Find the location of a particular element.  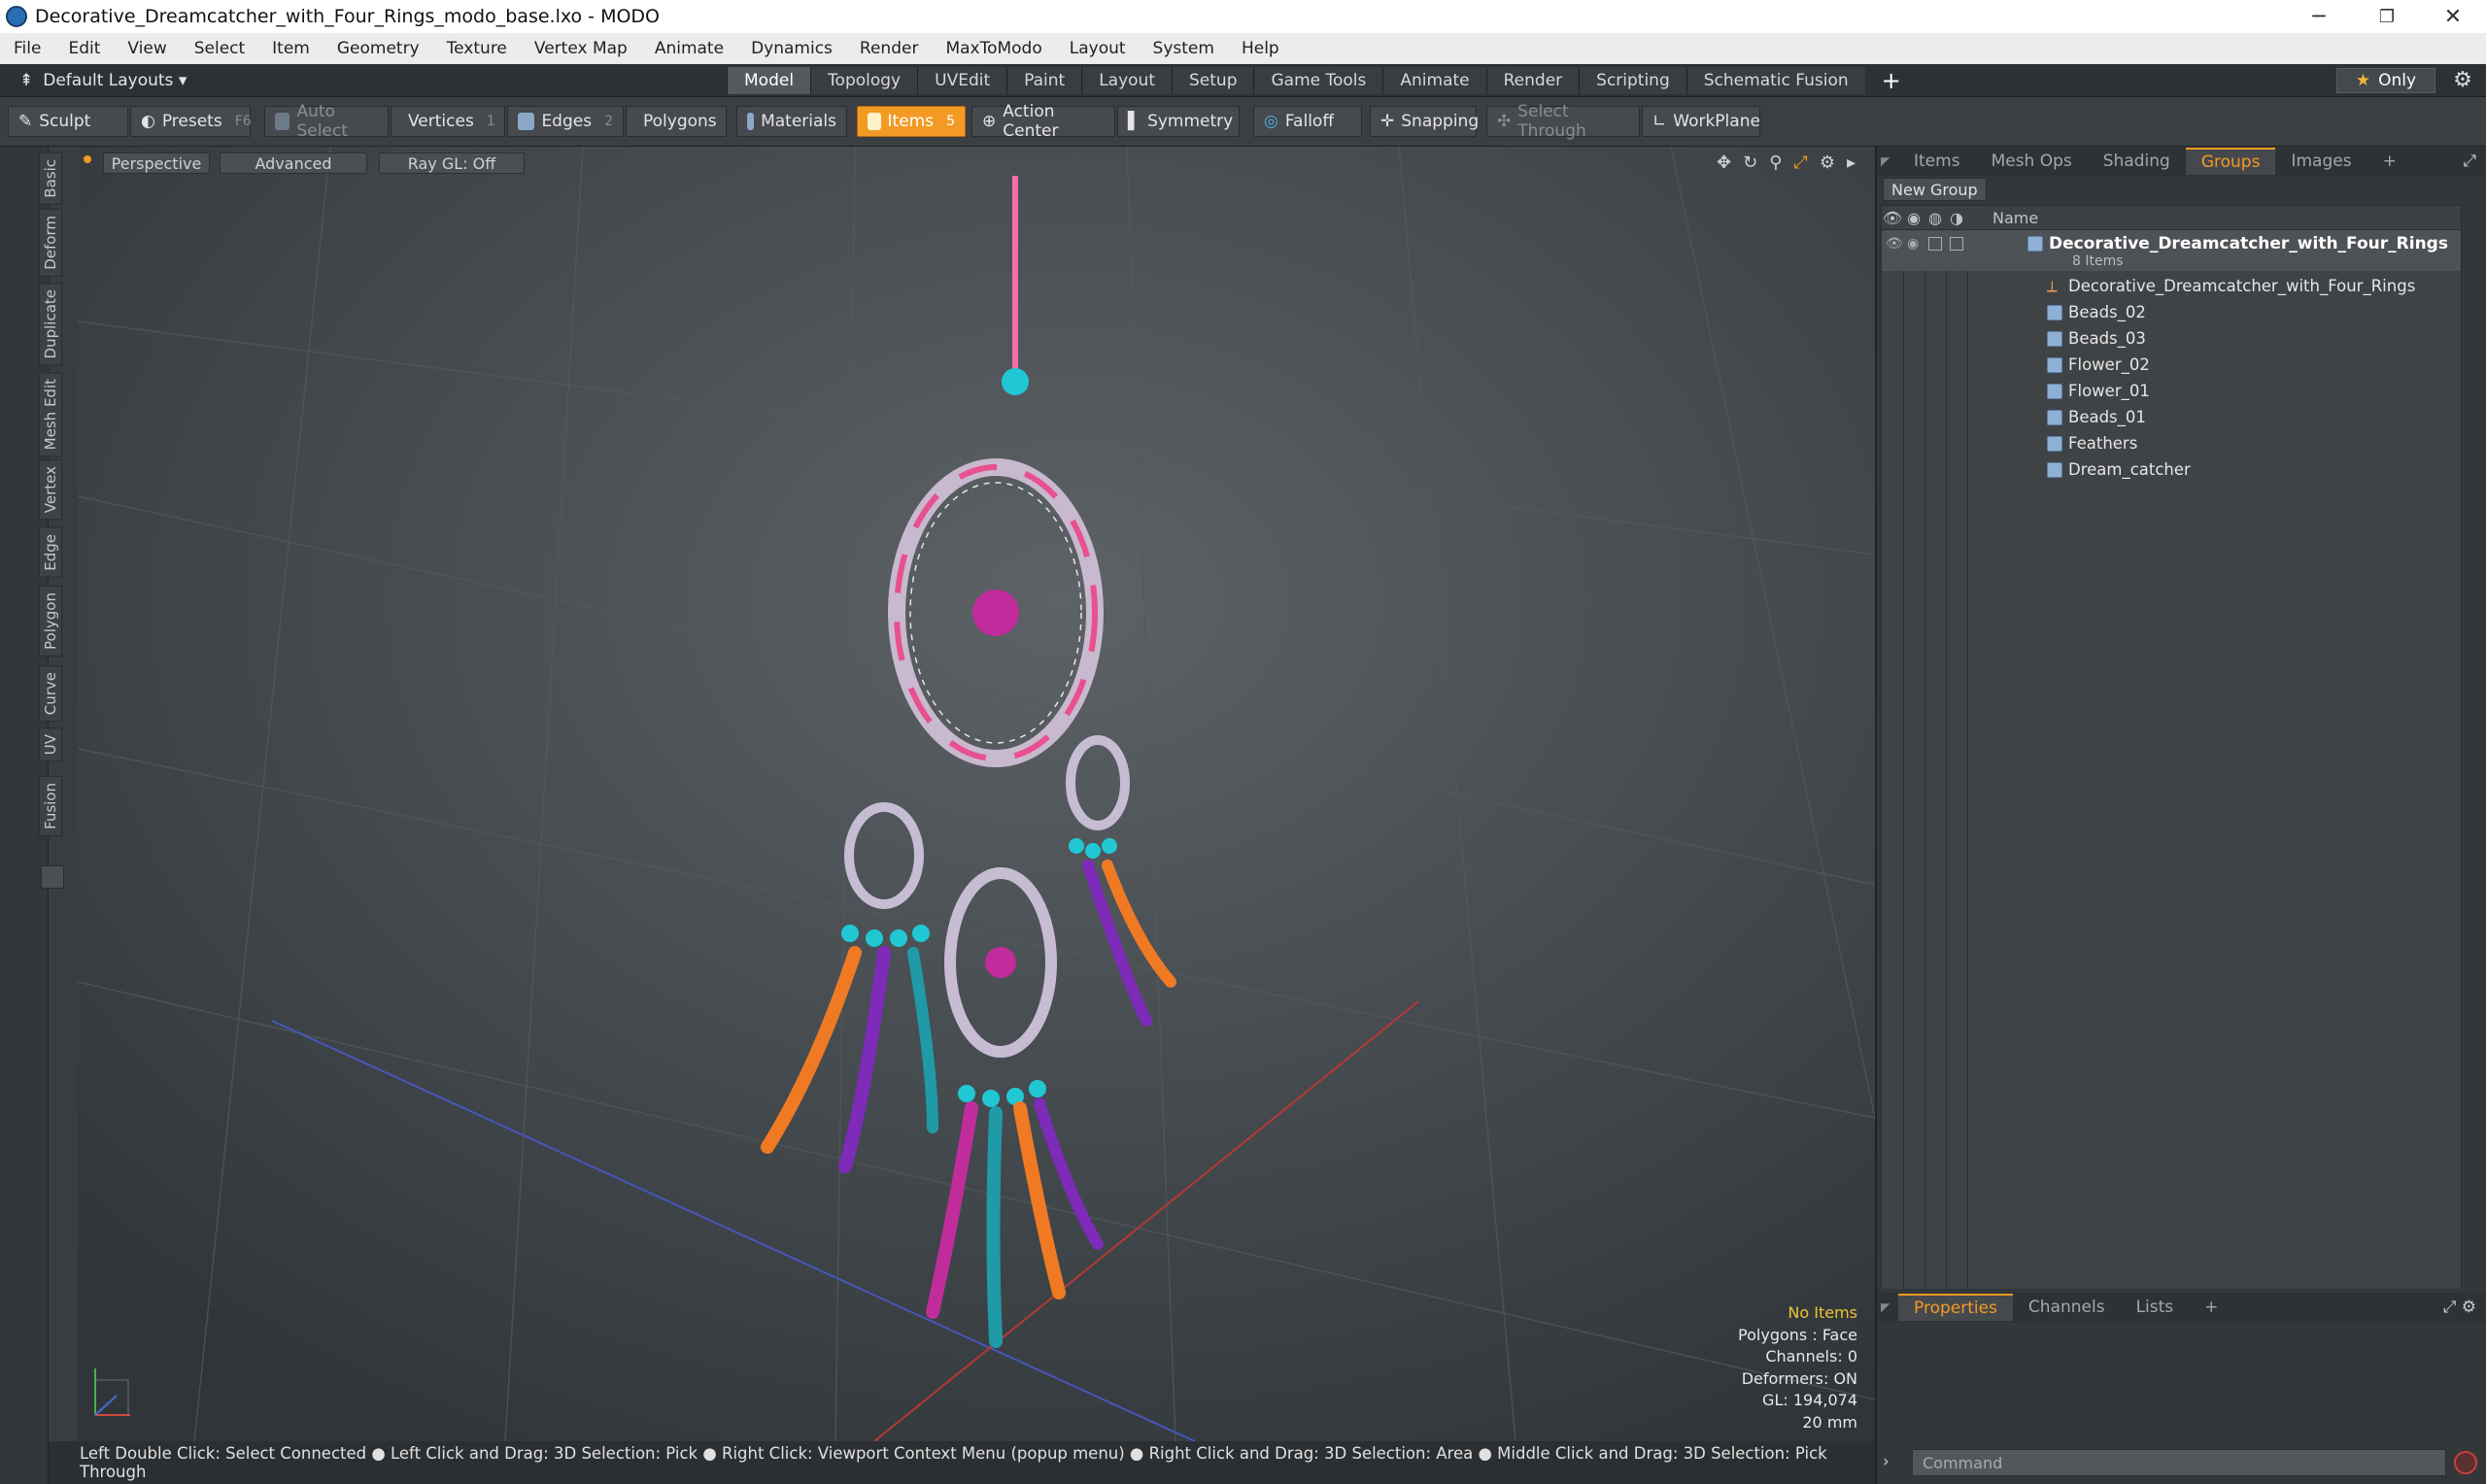

default-layouts-dropdown: ⇞ Default Layouts ▾ is located at coordinates (103, 80).